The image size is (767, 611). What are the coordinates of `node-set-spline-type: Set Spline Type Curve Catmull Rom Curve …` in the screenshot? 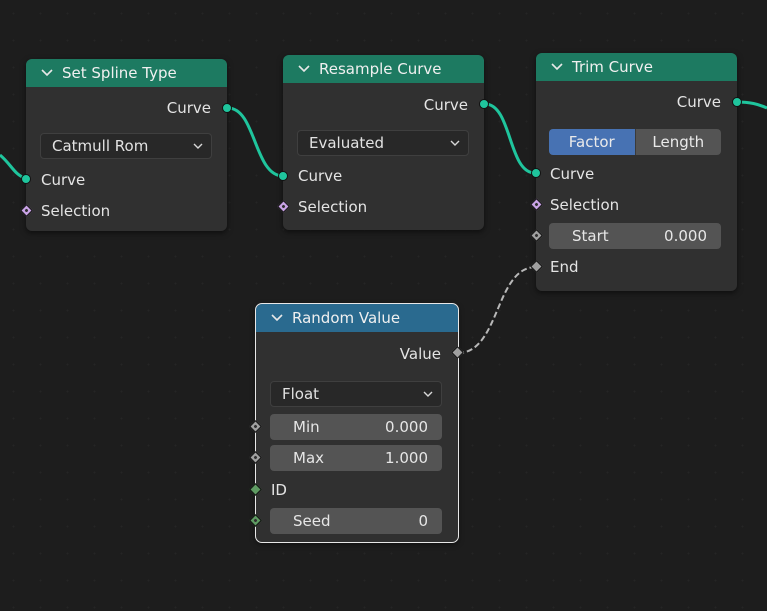 It's located at (126, 145).